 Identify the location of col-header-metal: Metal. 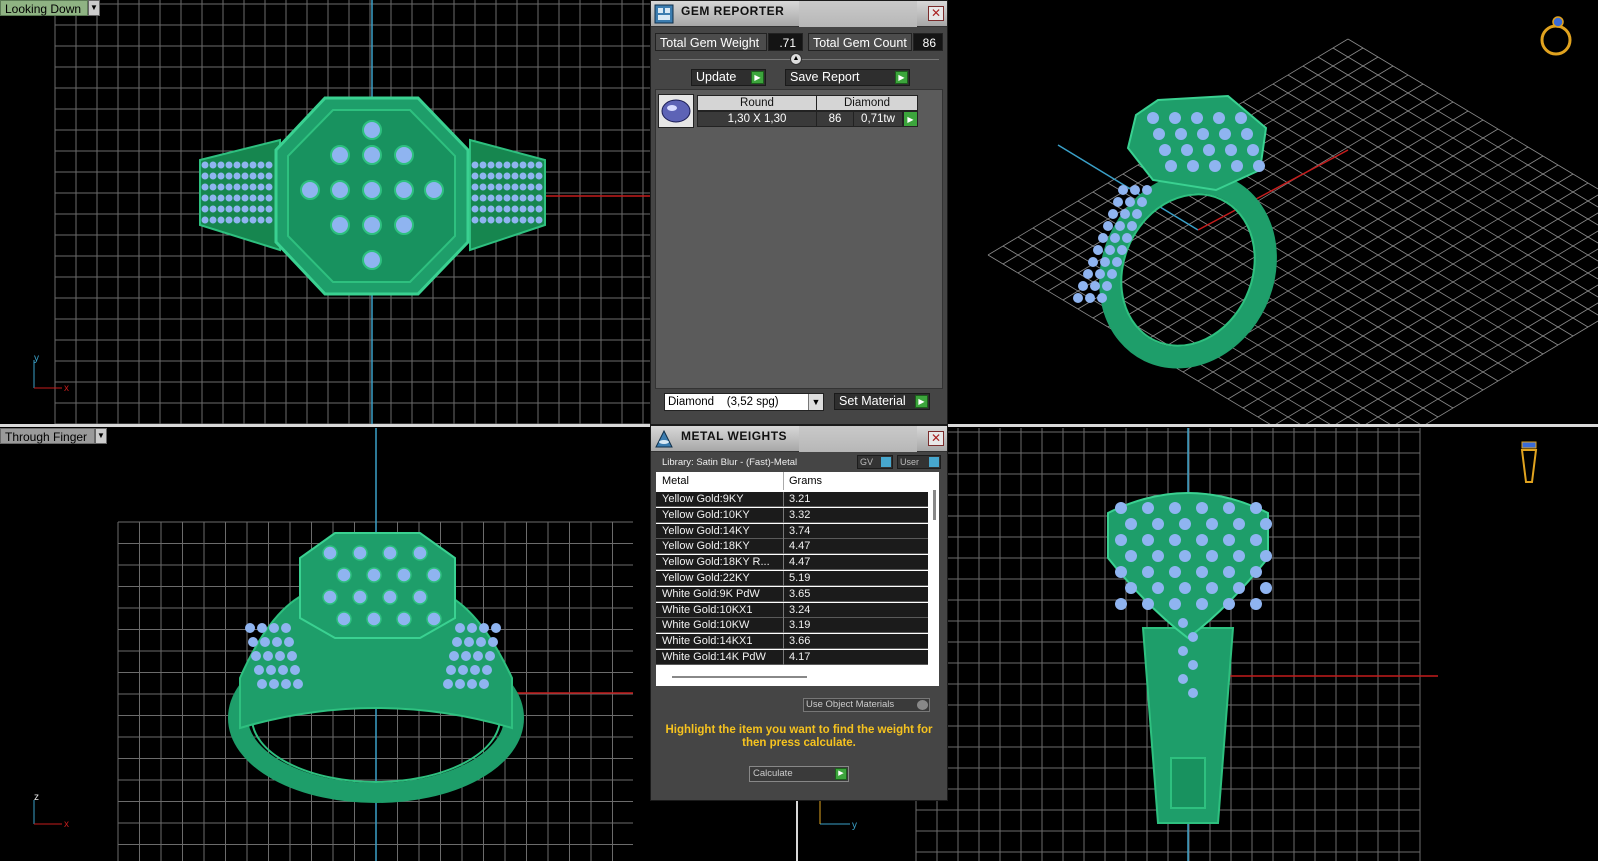
(675, 481).